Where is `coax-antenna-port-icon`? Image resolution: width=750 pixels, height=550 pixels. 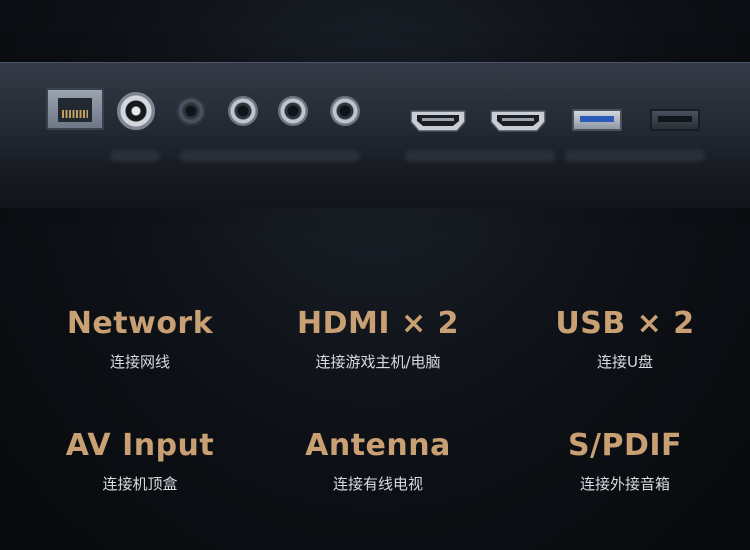 coax-antenna-port-icon is located at coordinates (136, 111).